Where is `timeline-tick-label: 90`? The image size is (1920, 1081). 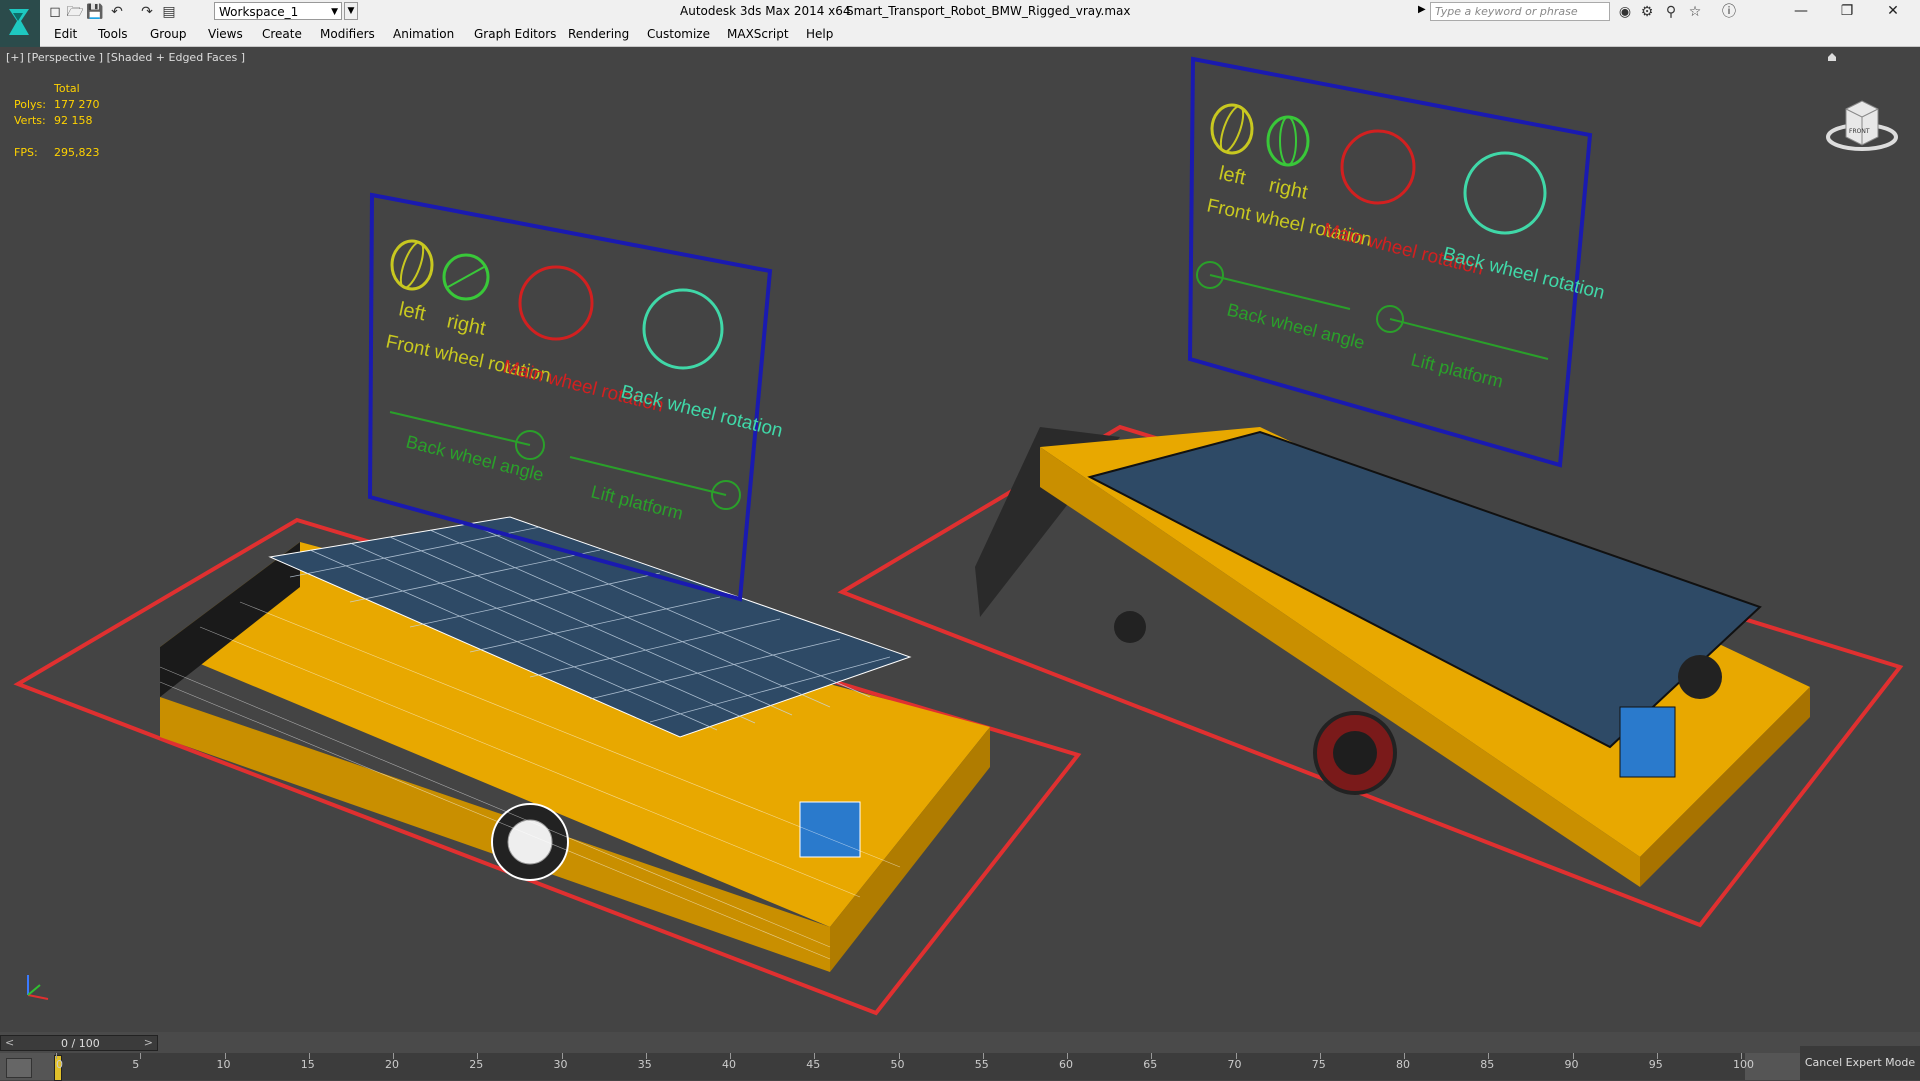
timeline-tick-label: 90 is located at coordinates (1571, 1064).